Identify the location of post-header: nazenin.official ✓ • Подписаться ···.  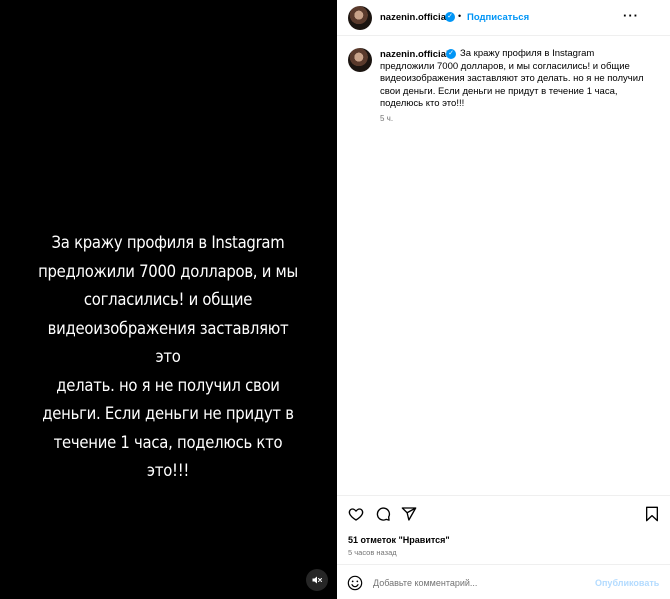
(503, 18).